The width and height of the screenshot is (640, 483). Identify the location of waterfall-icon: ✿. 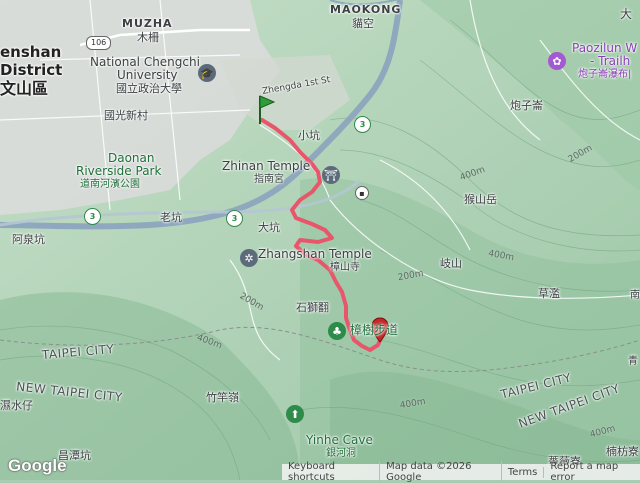
(557, 61).